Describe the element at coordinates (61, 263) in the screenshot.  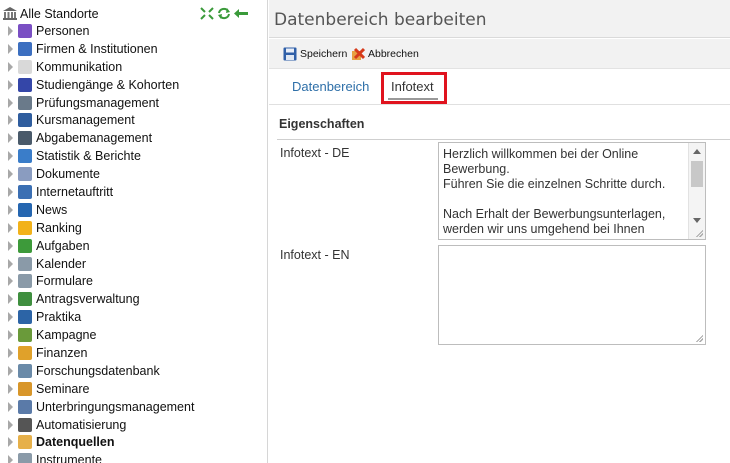
I see `sidebar-item-label: Kalender` at that location.